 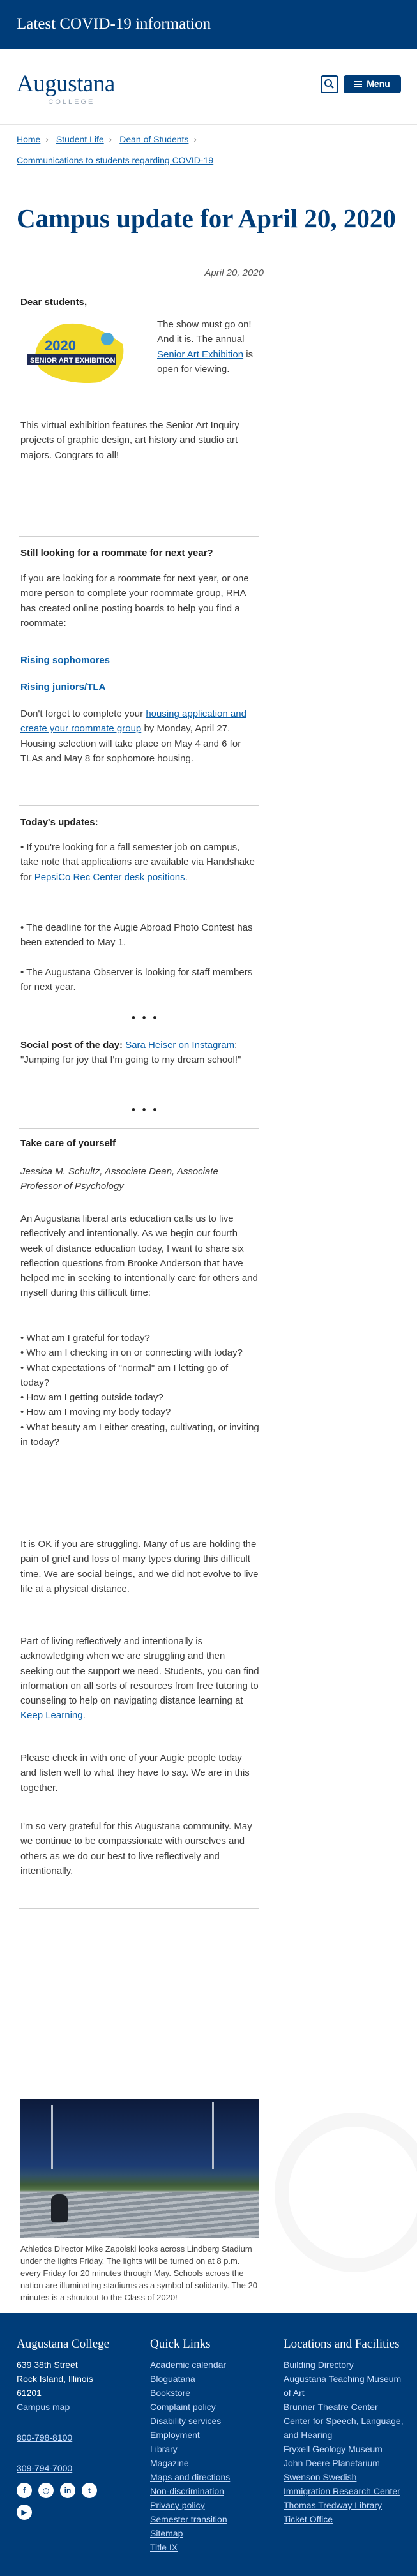 What do you see at coordinates (344, 2449) in the screenshot?
I see `footer-link: Fryxell Geology Museum` at bounding box center [344, 2449].